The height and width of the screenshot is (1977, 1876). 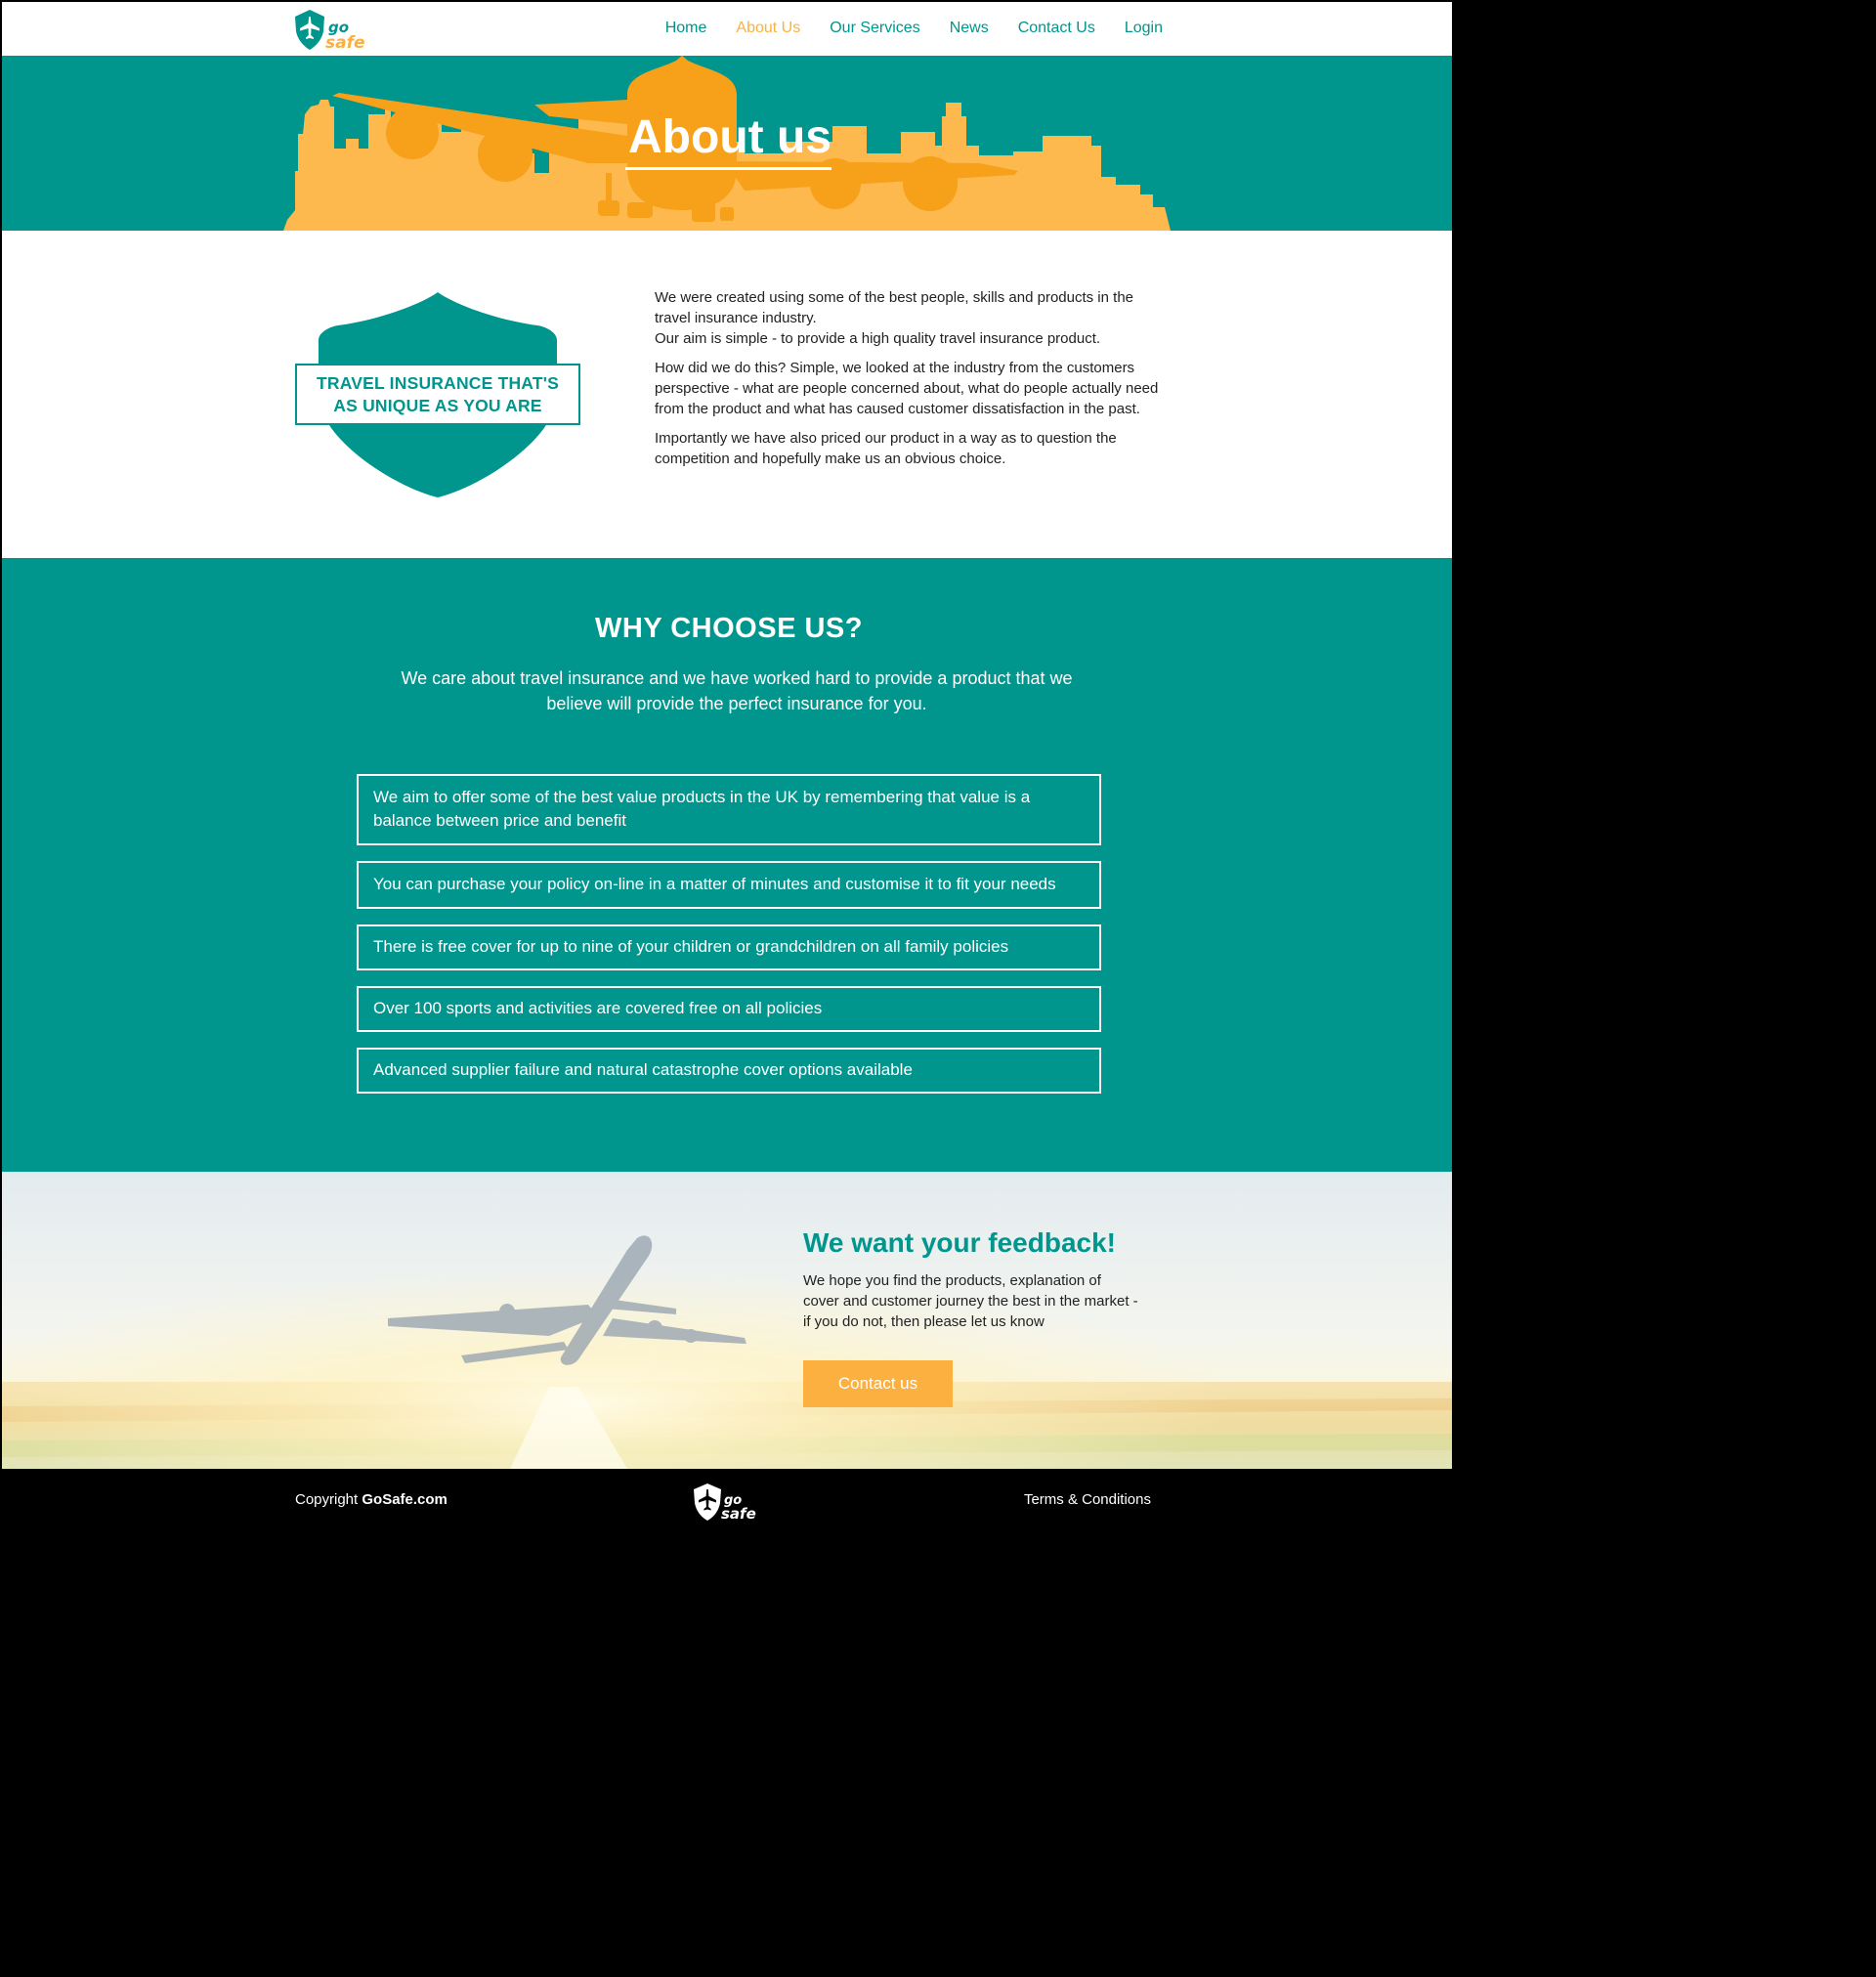 I want to click on why-title: WHY CHOOSE US?, so click(x=729, y=628).